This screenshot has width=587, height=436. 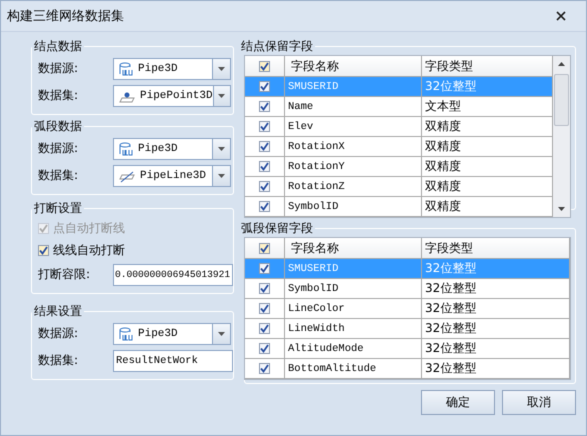 I want to click on group-title: 结果设置, so click(x=58, y=311).